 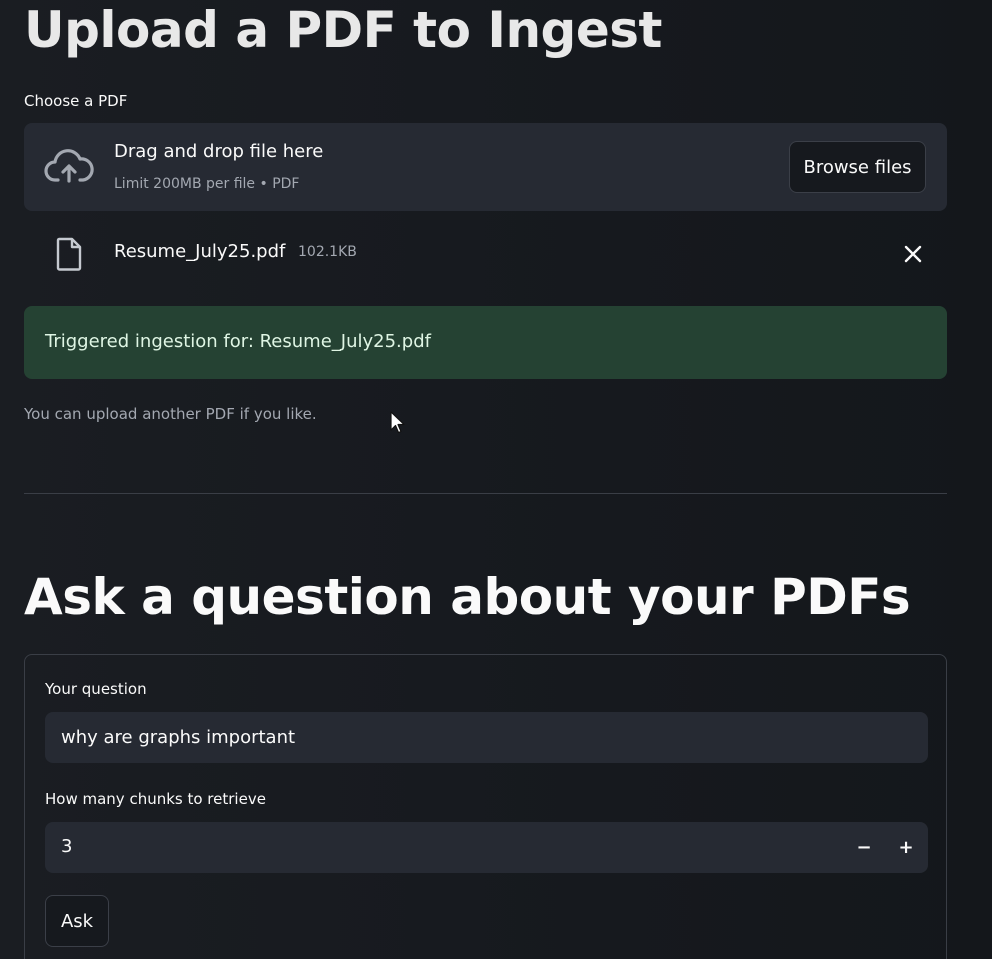 What do you see at coordinates (155, 799) in the screenshot?
I see `chunks-label: How many chunks to retrieve` at bounding box center [155, 799].